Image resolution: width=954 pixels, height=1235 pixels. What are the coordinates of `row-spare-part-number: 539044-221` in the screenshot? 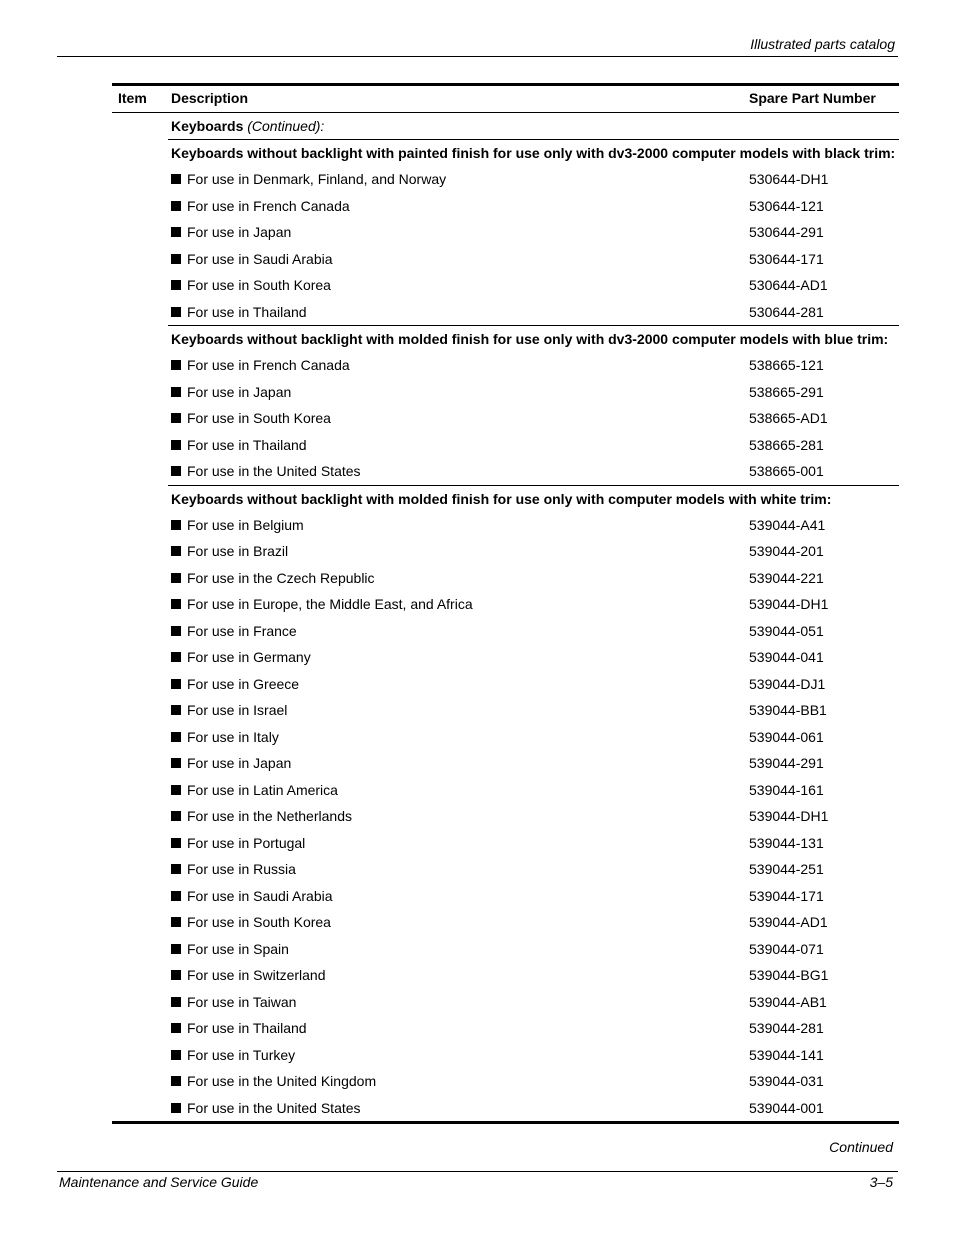 It's located at (786, 577).